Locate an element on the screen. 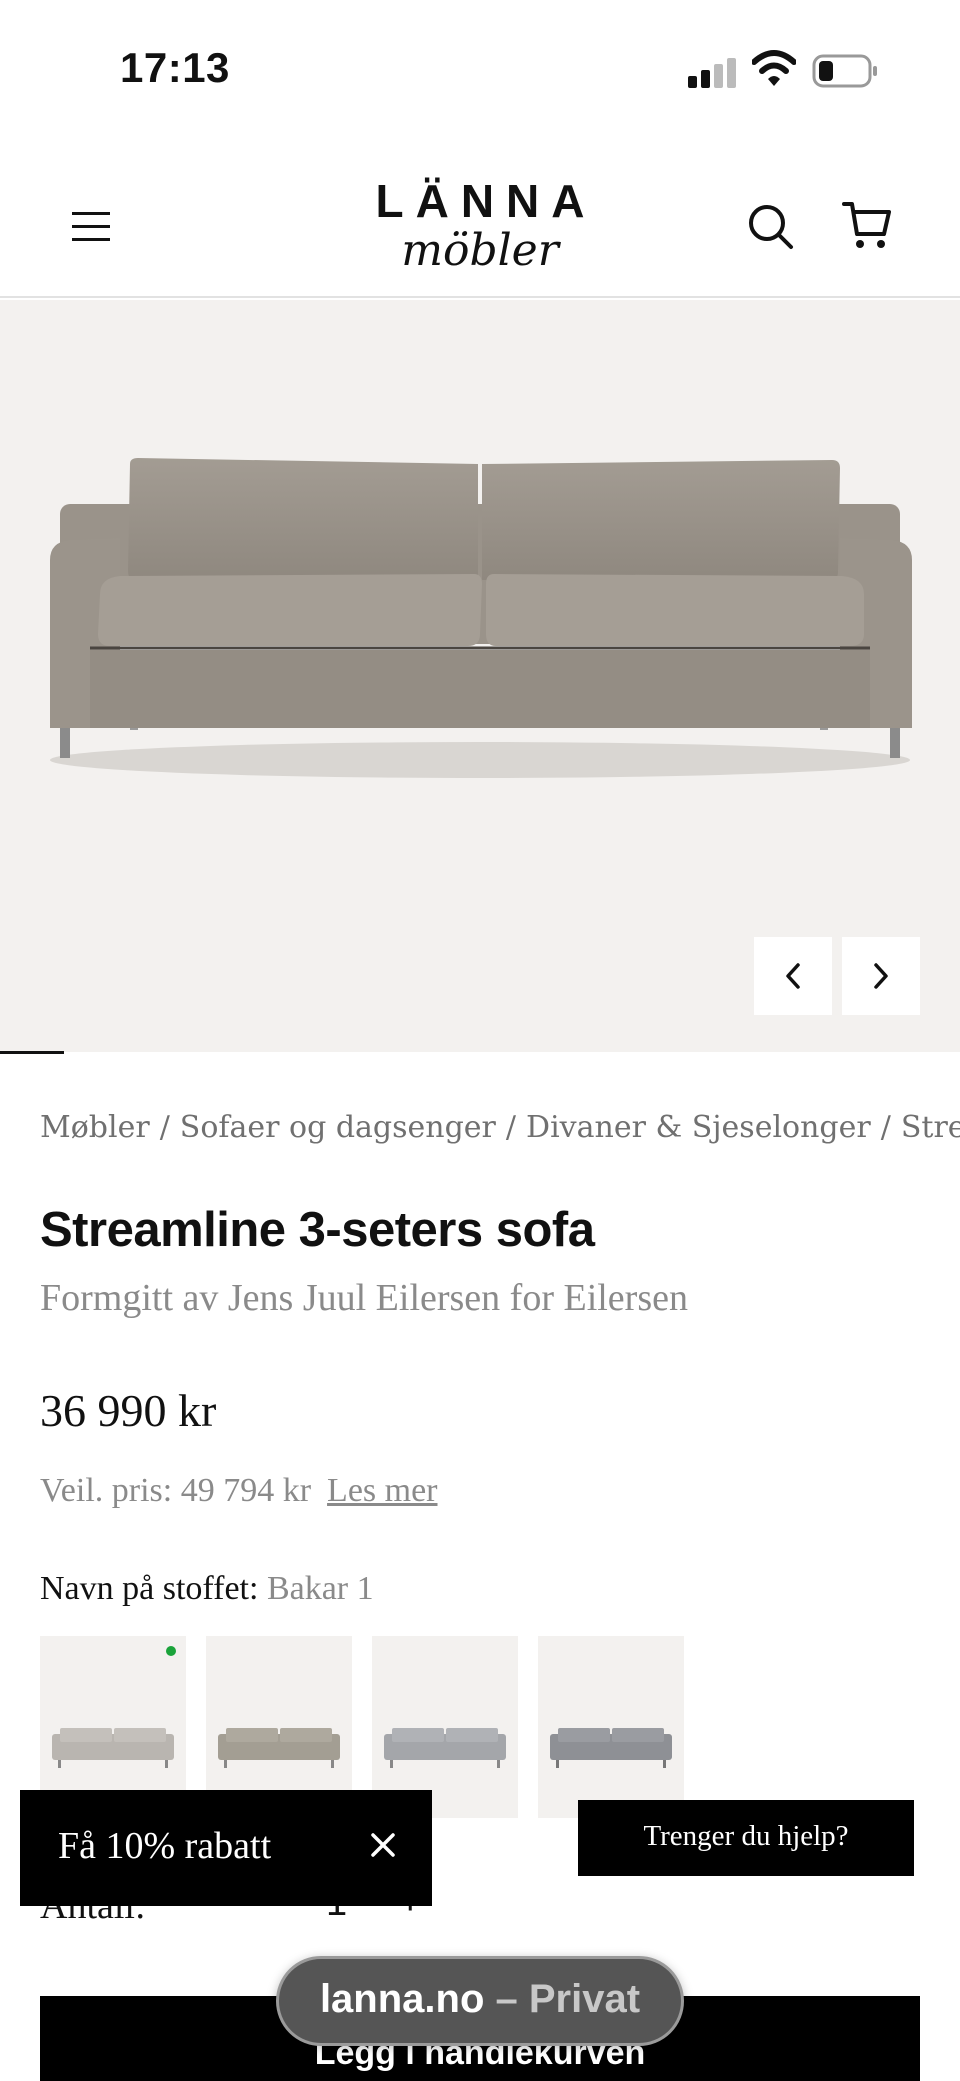 The height and width of the screenshot is (2081, 960). discount-text: Få 10% rabatt is located at coordinates (165, 1846).